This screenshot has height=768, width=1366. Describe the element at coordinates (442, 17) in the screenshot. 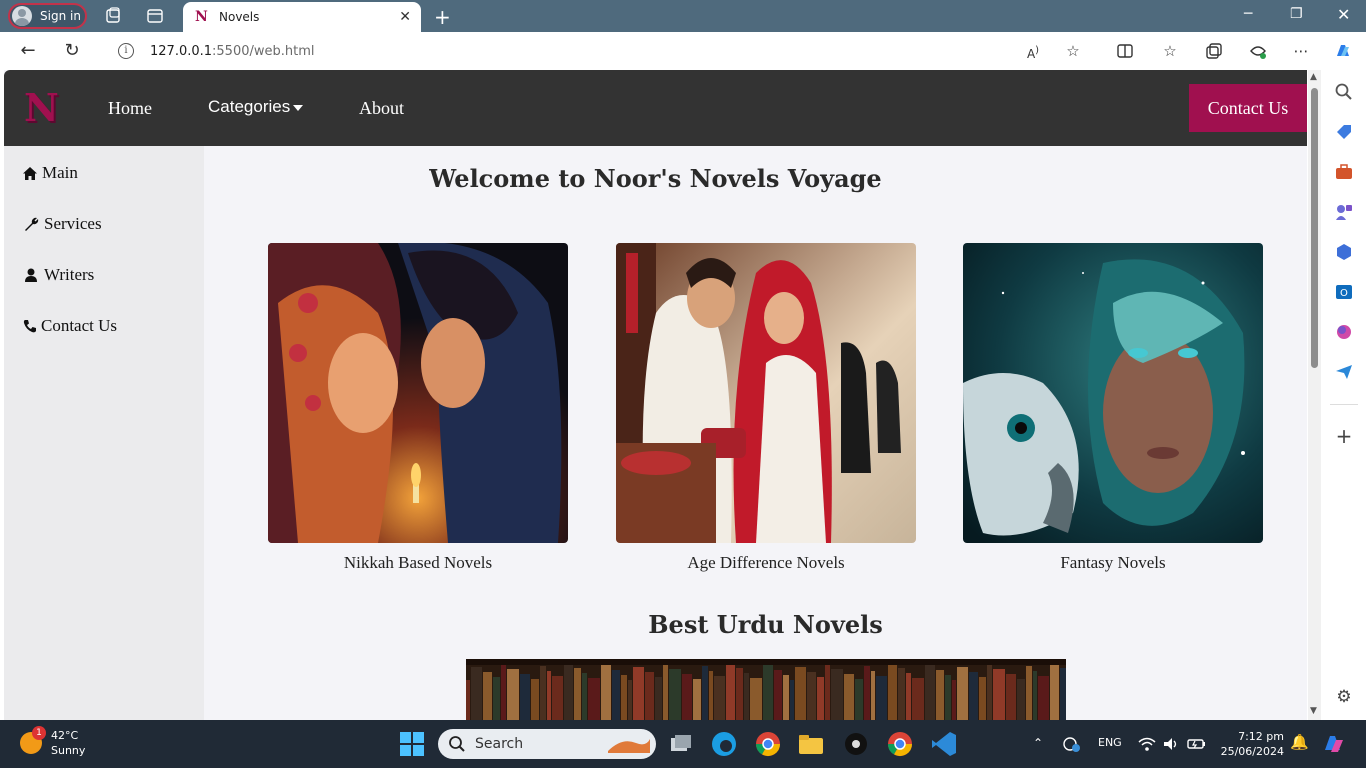

I see `new-tab-icon: +` at that location.